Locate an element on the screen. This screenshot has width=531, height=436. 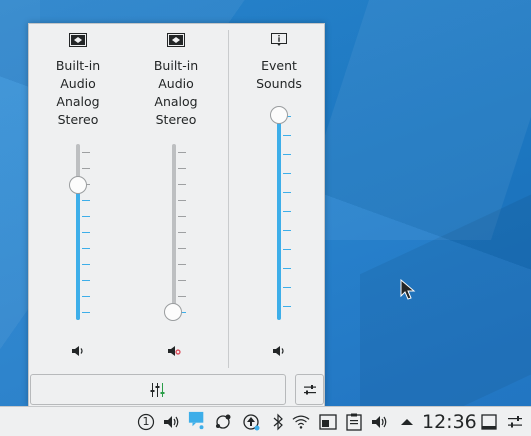
clipboard-icon is located at coordinates (354, 422).